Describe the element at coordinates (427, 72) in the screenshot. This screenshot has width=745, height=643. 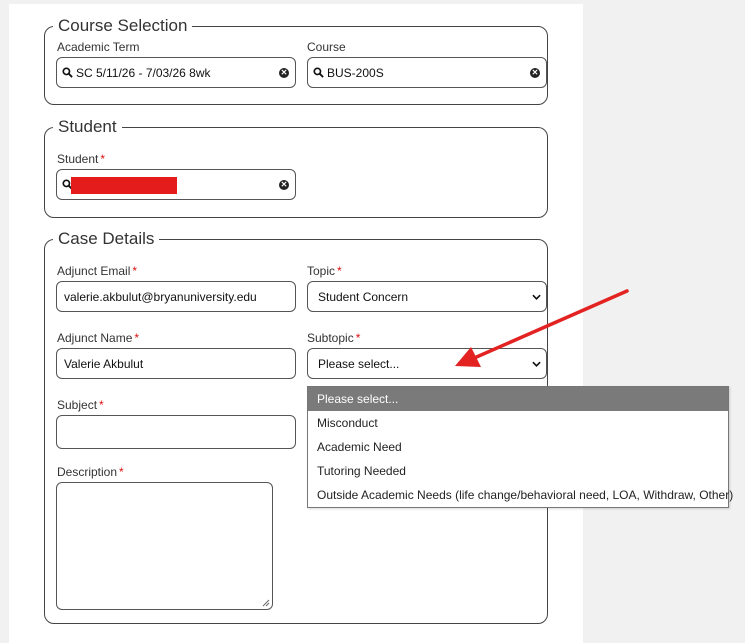
I see `course-field: BUS-200S ✕` at that location.